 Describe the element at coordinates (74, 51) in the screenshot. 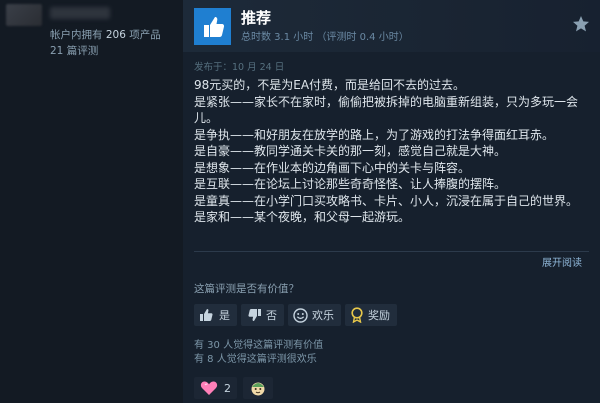

I see `review-count-link: 21 篇评测` at that location.